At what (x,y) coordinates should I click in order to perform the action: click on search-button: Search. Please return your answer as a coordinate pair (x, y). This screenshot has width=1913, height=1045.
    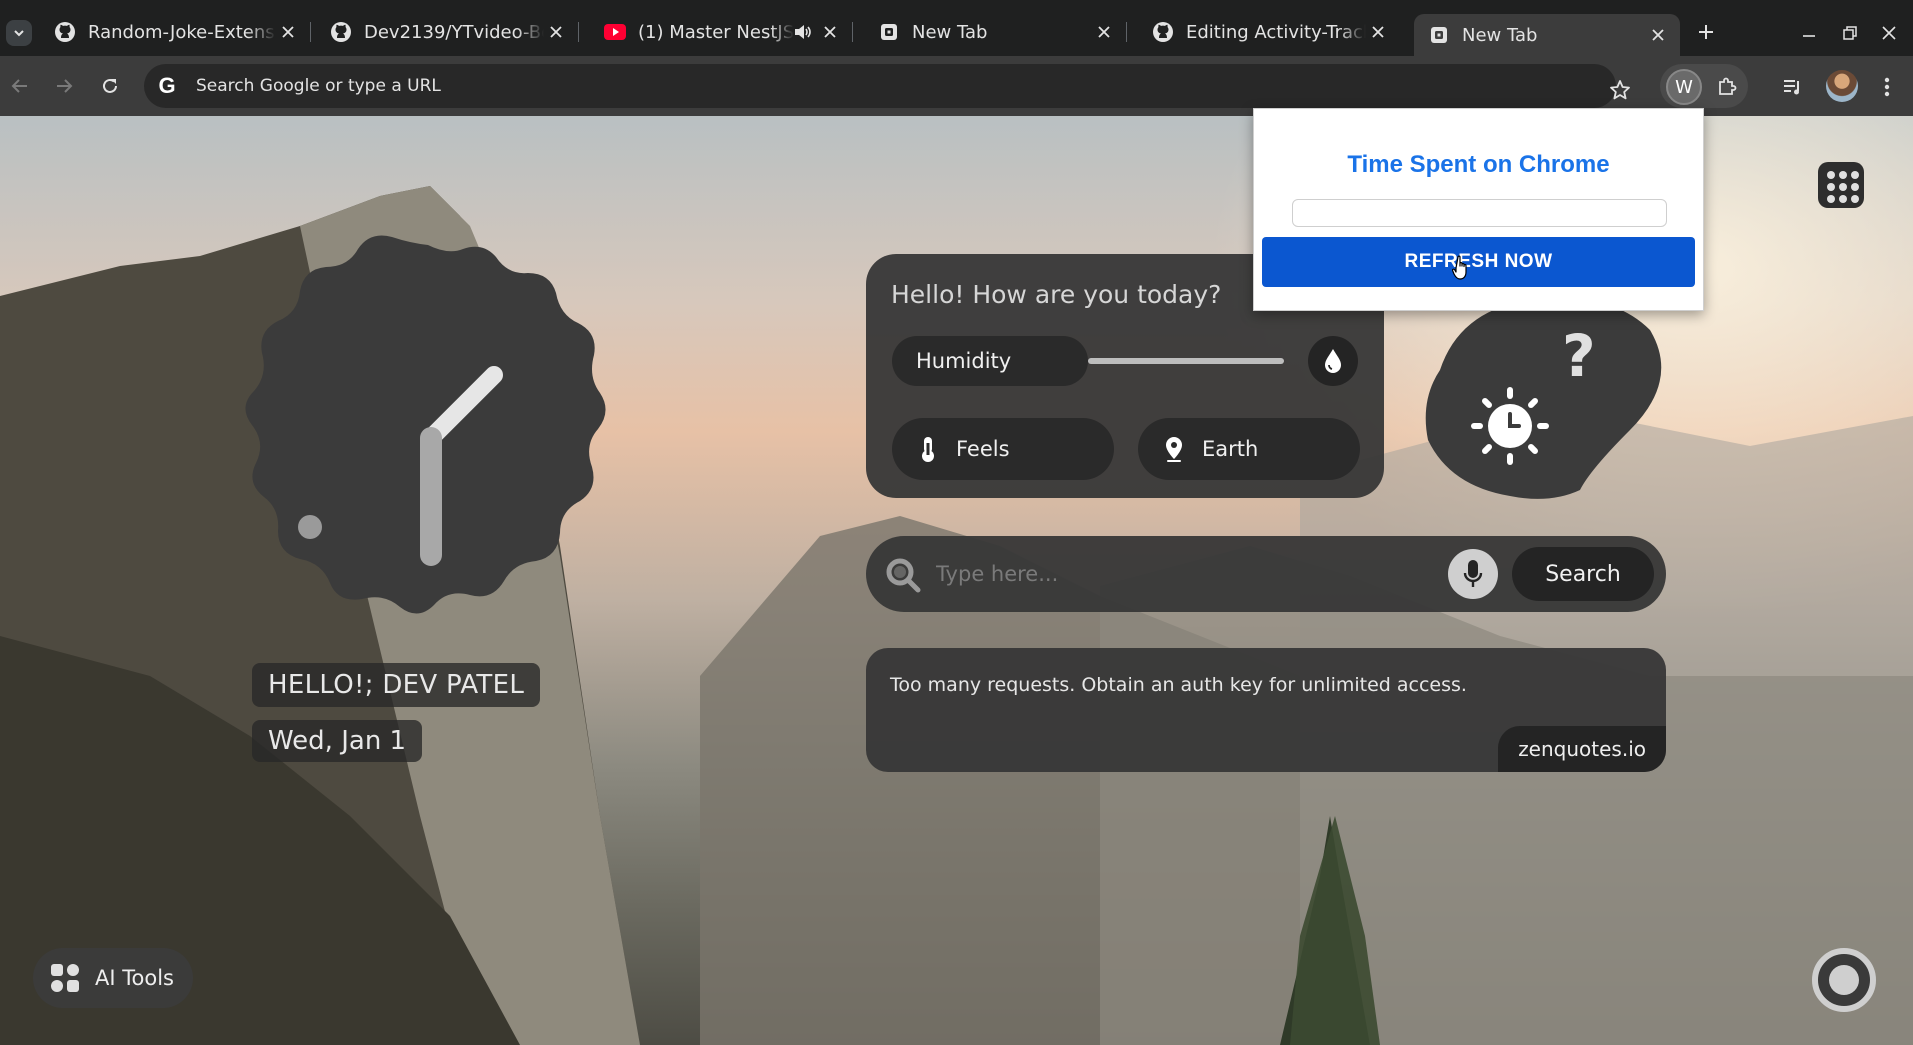
    Looking at the image, I should click on (1583, 574).